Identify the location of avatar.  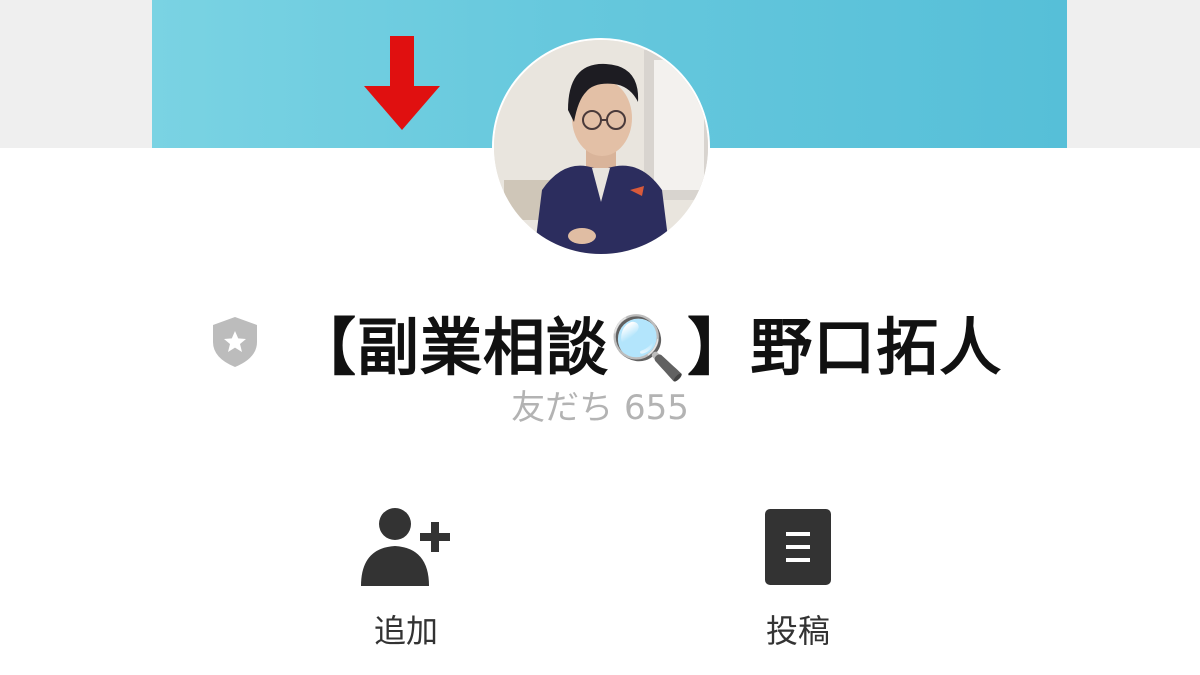
(601, 147).